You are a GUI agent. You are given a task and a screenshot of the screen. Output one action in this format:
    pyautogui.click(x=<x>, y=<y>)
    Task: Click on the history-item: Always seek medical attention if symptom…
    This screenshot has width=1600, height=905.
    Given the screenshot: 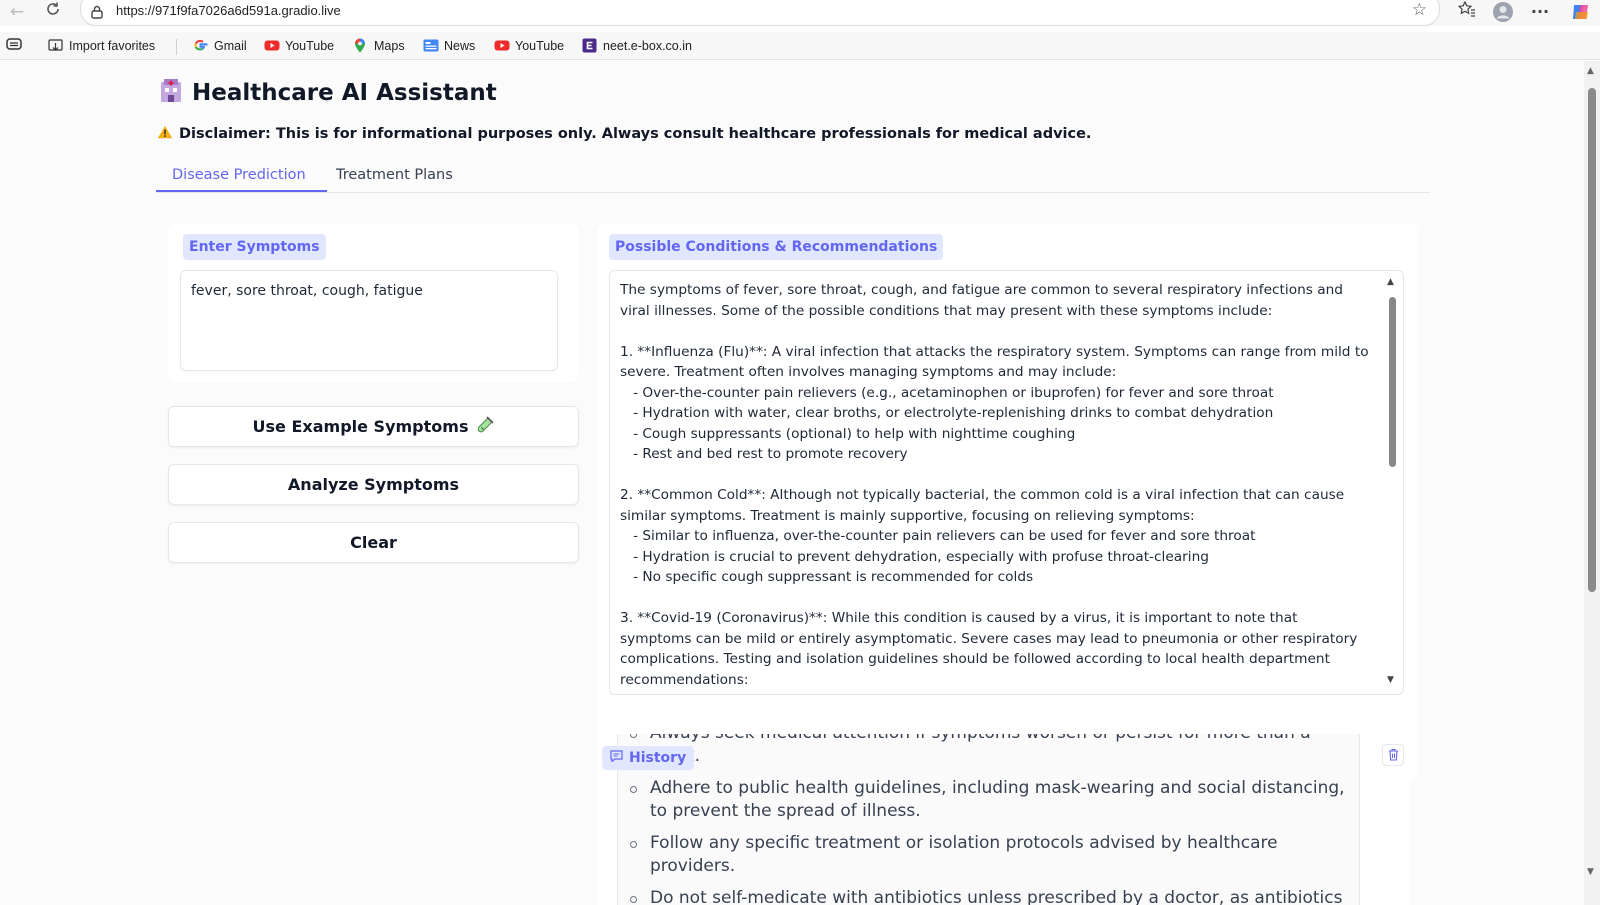 What is the action you would take?
    pyautogui.click(x=988, y=751)
    